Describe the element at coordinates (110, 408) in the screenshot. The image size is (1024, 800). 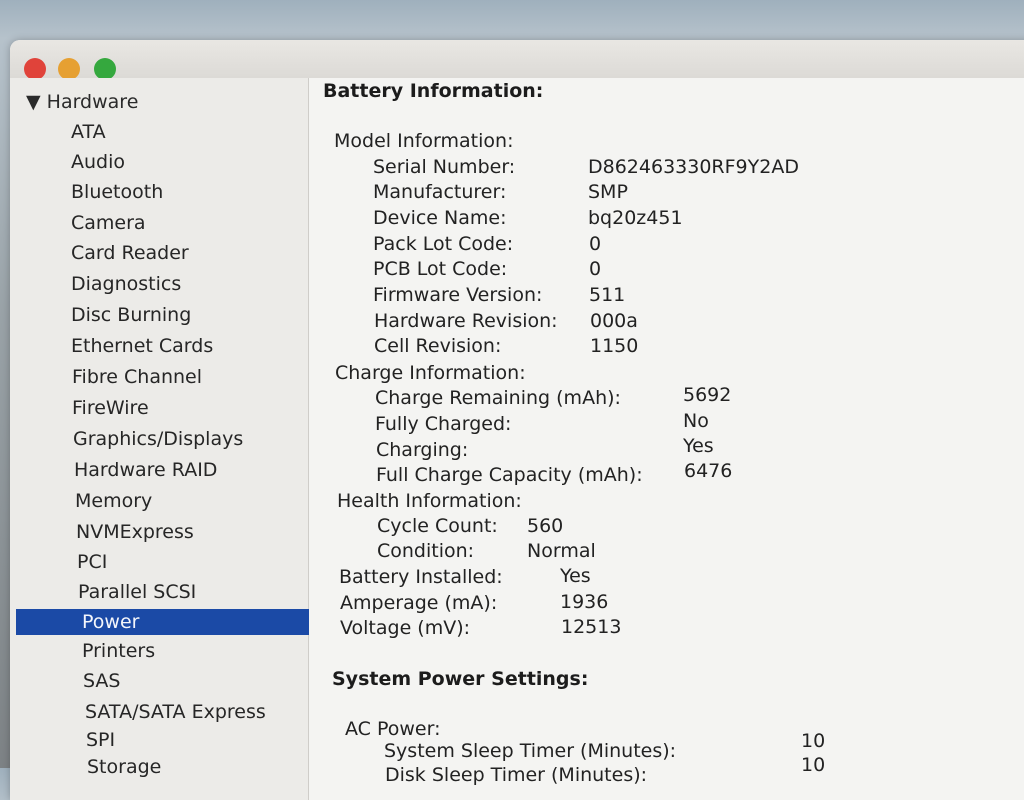
I see `sidebar-item-firewire: FireWire` at that location.